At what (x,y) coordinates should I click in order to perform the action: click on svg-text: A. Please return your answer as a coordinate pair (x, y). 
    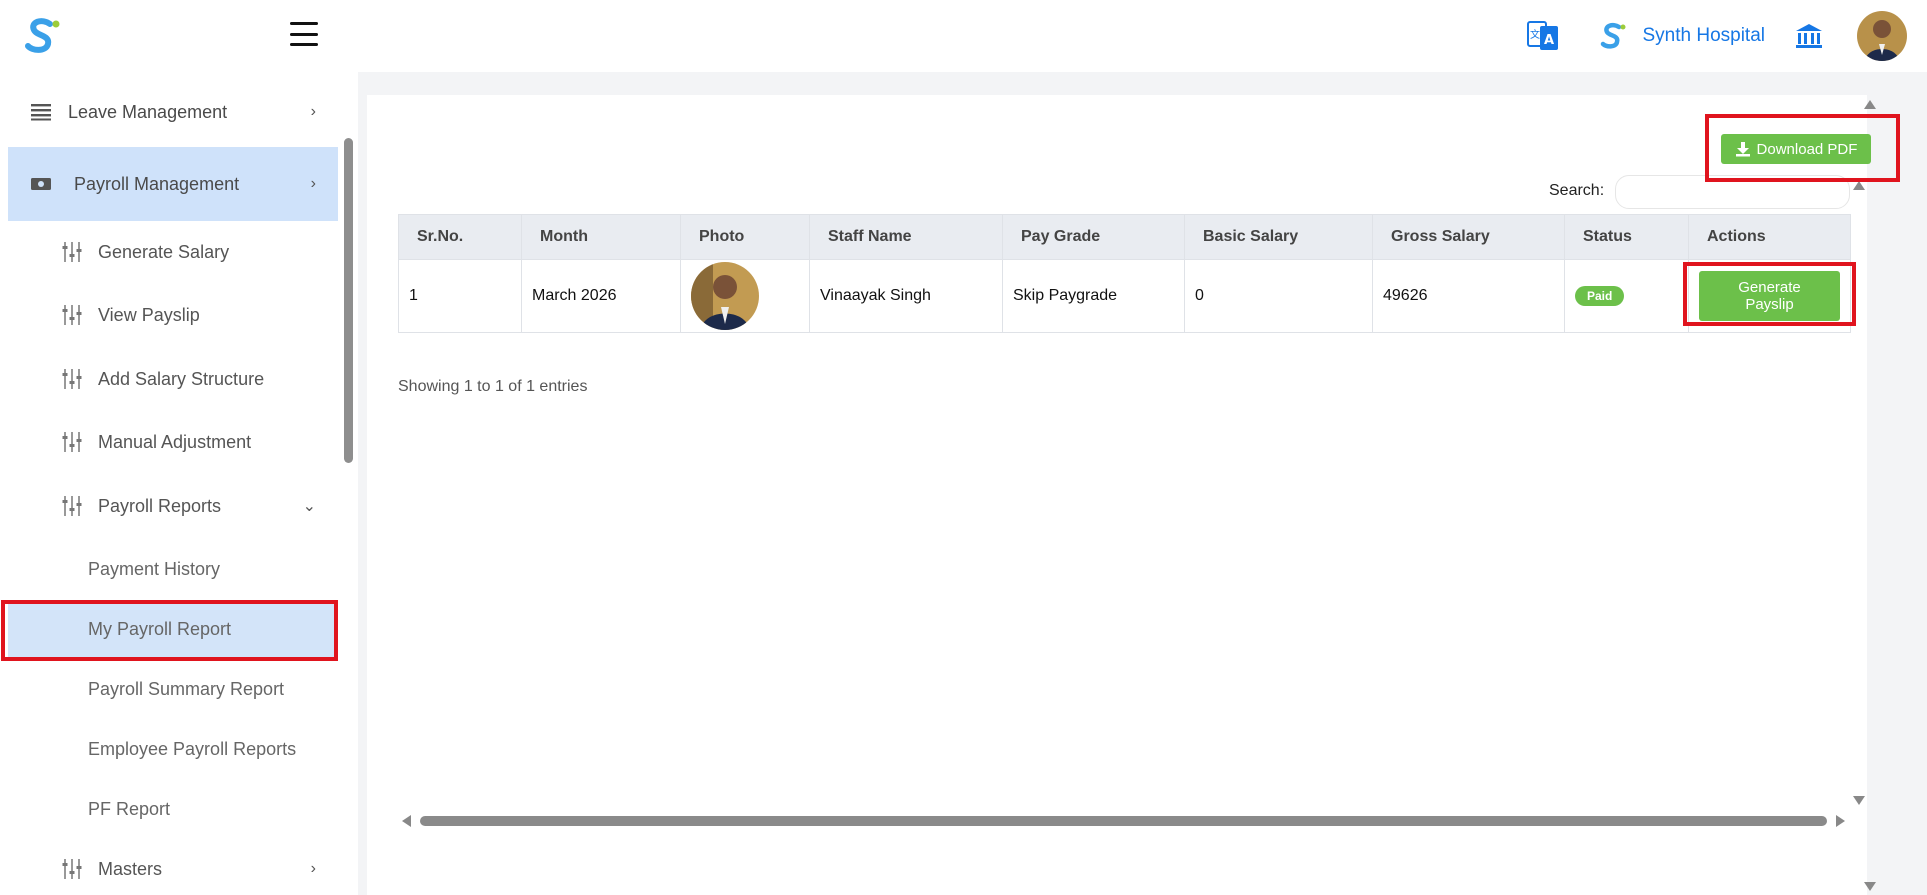
    Looking at the image, I should click on (1549, 40).